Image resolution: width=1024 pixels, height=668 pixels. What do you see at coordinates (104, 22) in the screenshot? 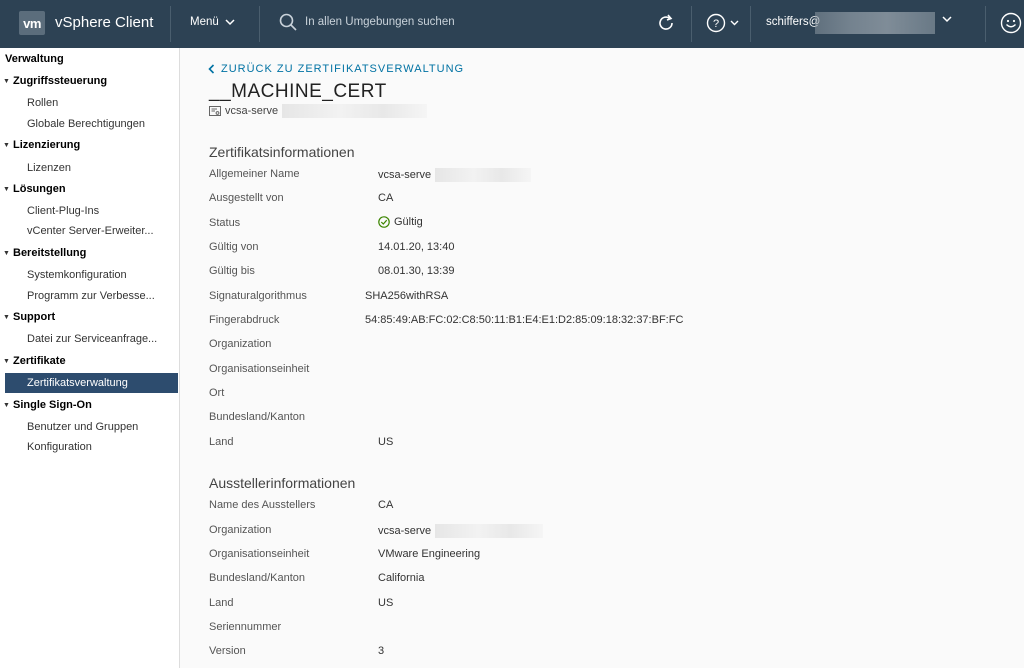
I see `app-title: vSphere Client` at bounding box center [104, 22].